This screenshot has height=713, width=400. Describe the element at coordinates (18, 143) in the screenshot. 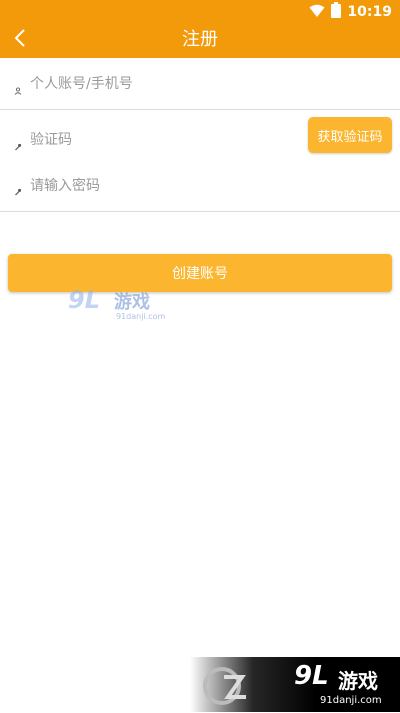

I see `key-icon` at that location.